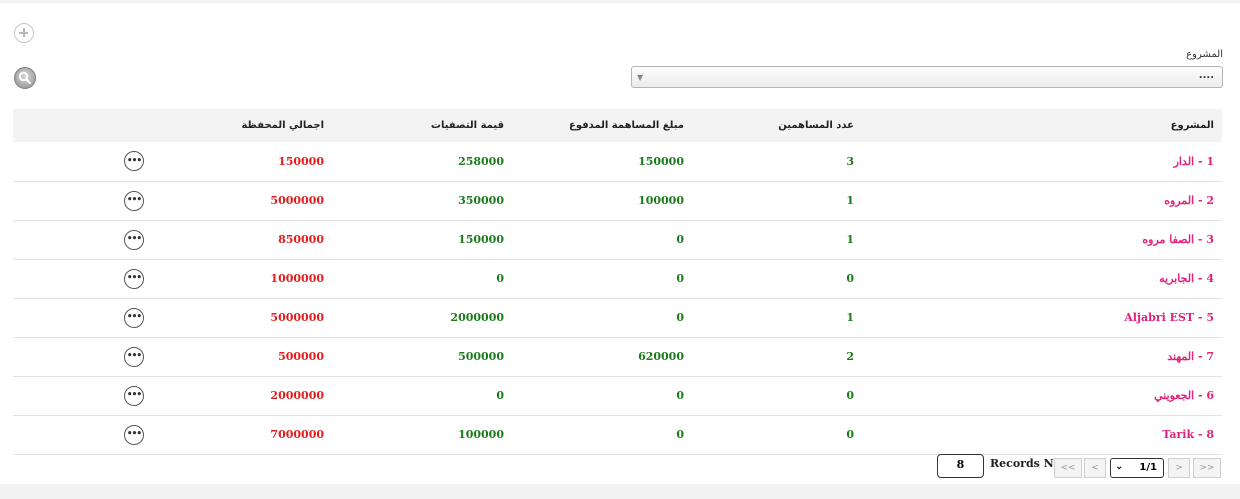  What do you see at coordinates (1042, 161) in the screenshot?
I see `row-project-link: 1 - الدار` at bounding box center [1042, 161].